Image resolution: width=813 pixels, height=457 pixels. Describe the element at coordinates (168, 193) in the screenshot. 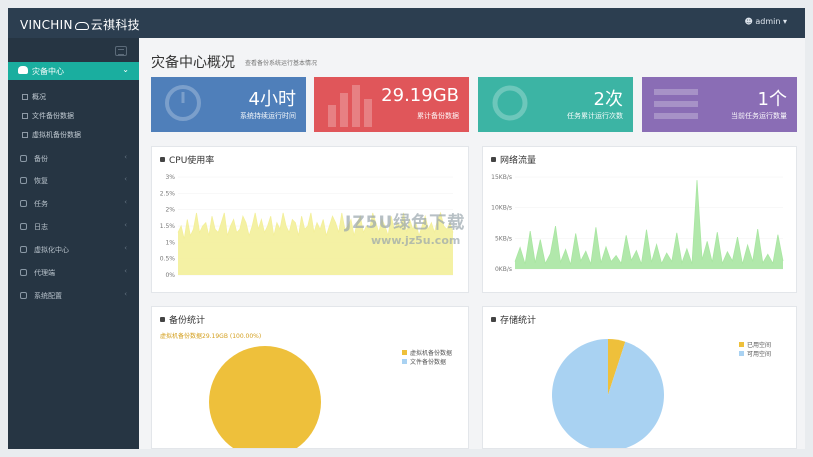

I see `y-tick-label: 2.5%` at that location.